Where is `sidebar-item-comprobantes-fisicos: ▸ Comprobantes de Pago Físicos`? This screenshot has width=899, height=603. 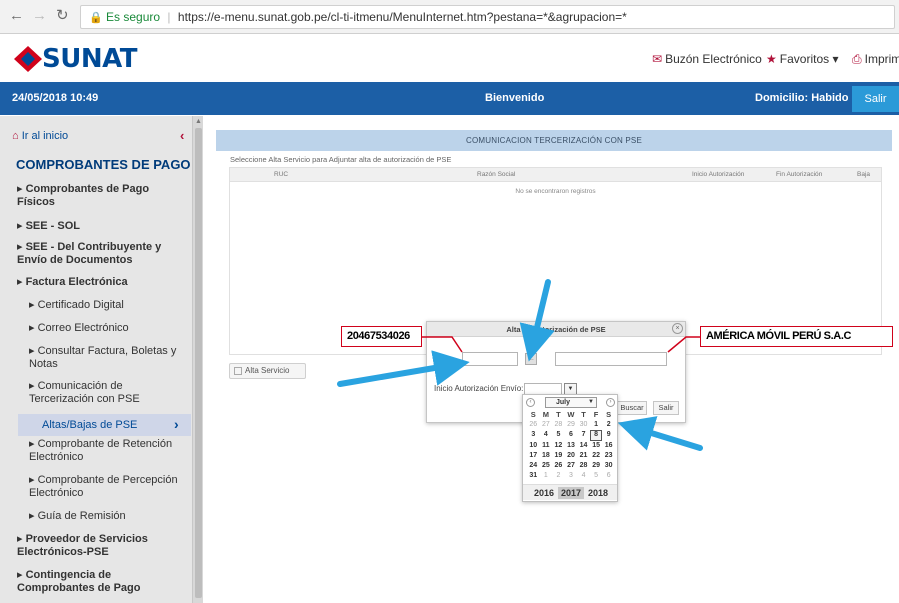
sidebar-item-comprobantes-fisicos: ▸ Comprobantes de Pago Físicos is located at coordinates (102, 196).